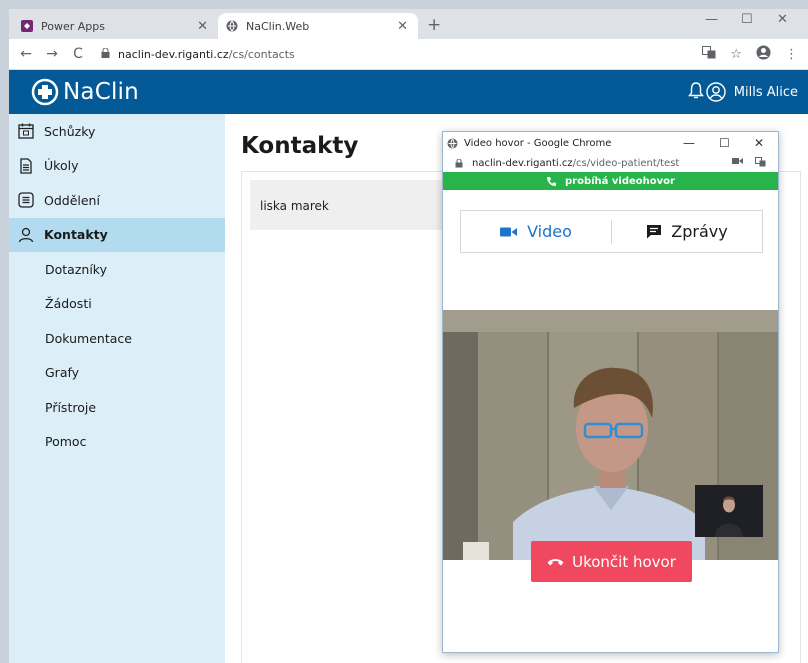 Image resolution: width=808 pixels, height=663 pixels. I want to click on end-call-button: Ukončit hovor, so click(611, 561).